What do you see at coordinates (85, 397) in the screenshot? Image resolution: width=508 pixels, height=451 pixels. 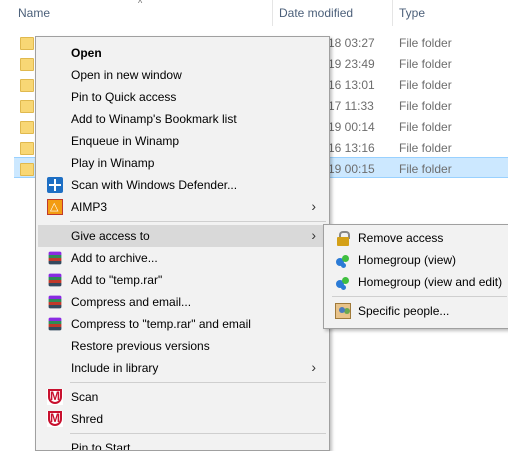 I see `menu-item-label: Scan` at bounding box center [85, 397].